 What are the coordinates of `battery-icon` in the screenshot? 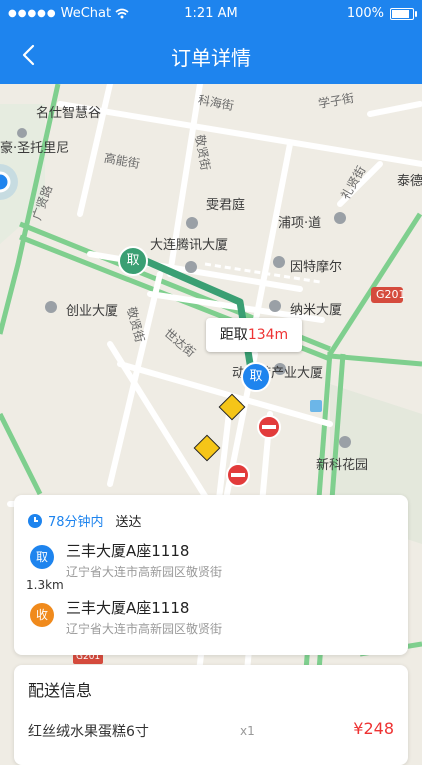 It's located at (403, 13).